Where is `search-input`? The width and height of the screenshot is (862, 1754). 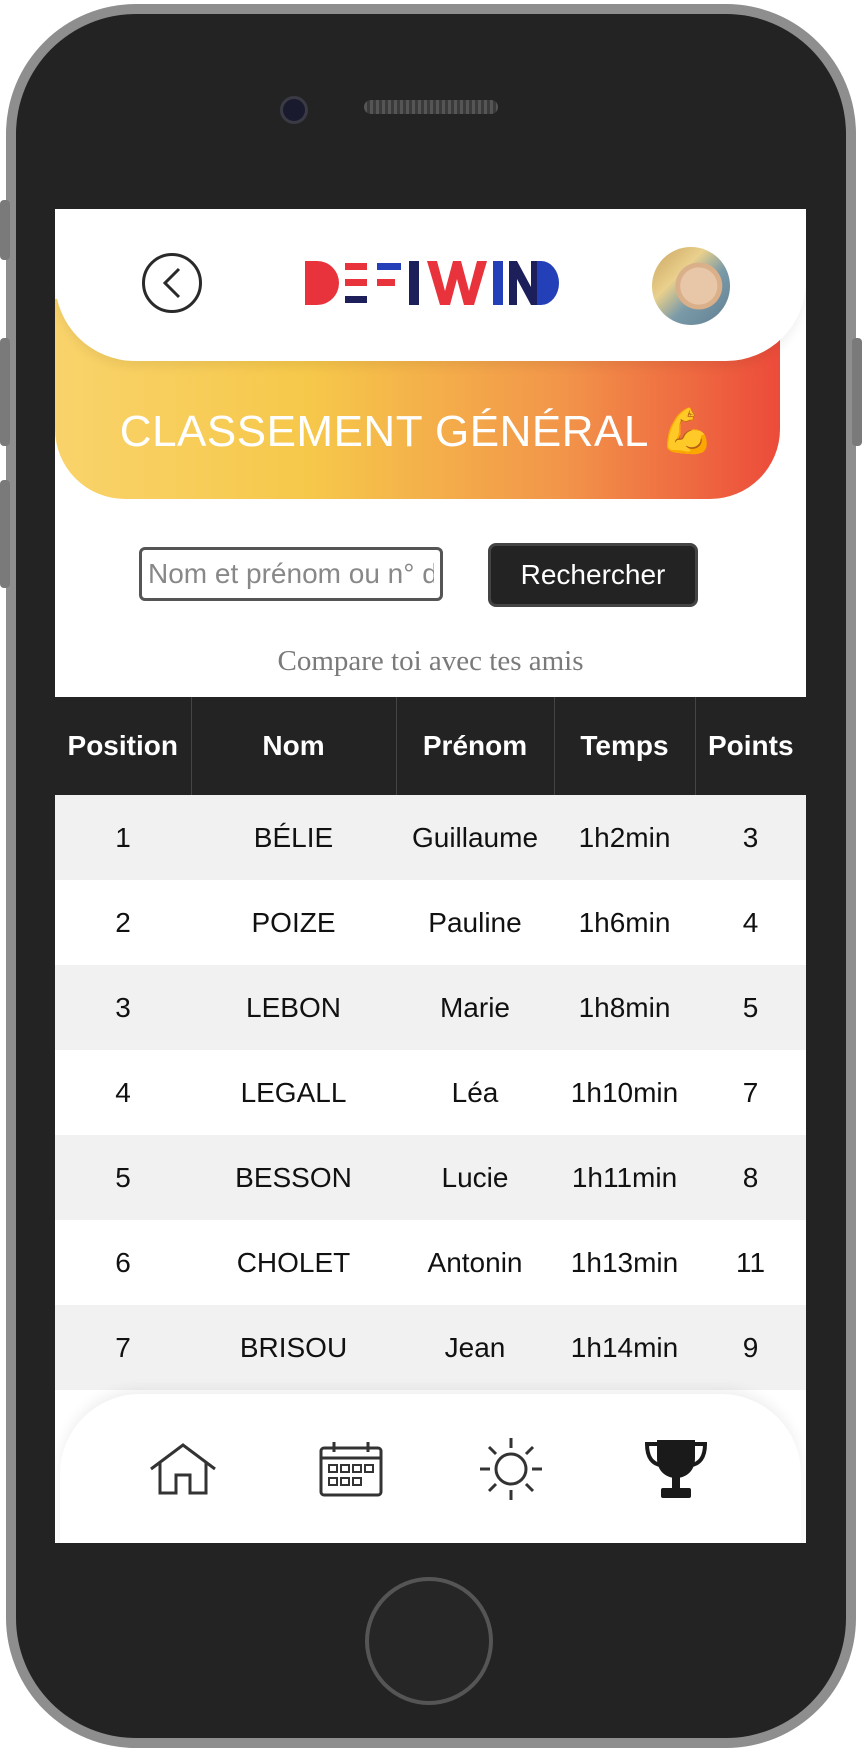 search-input is located at coordinates (291, 574).